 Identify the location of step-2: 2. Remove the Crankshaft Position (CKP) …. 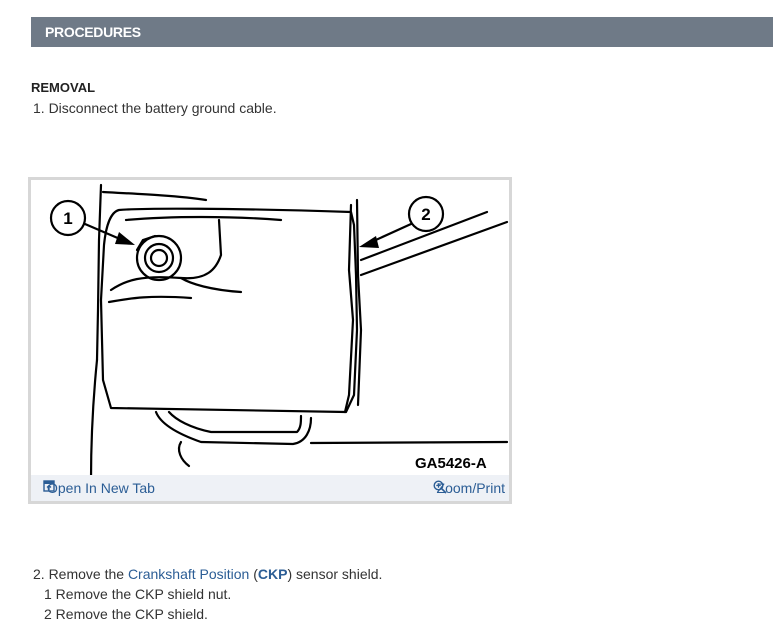
(207, 574).